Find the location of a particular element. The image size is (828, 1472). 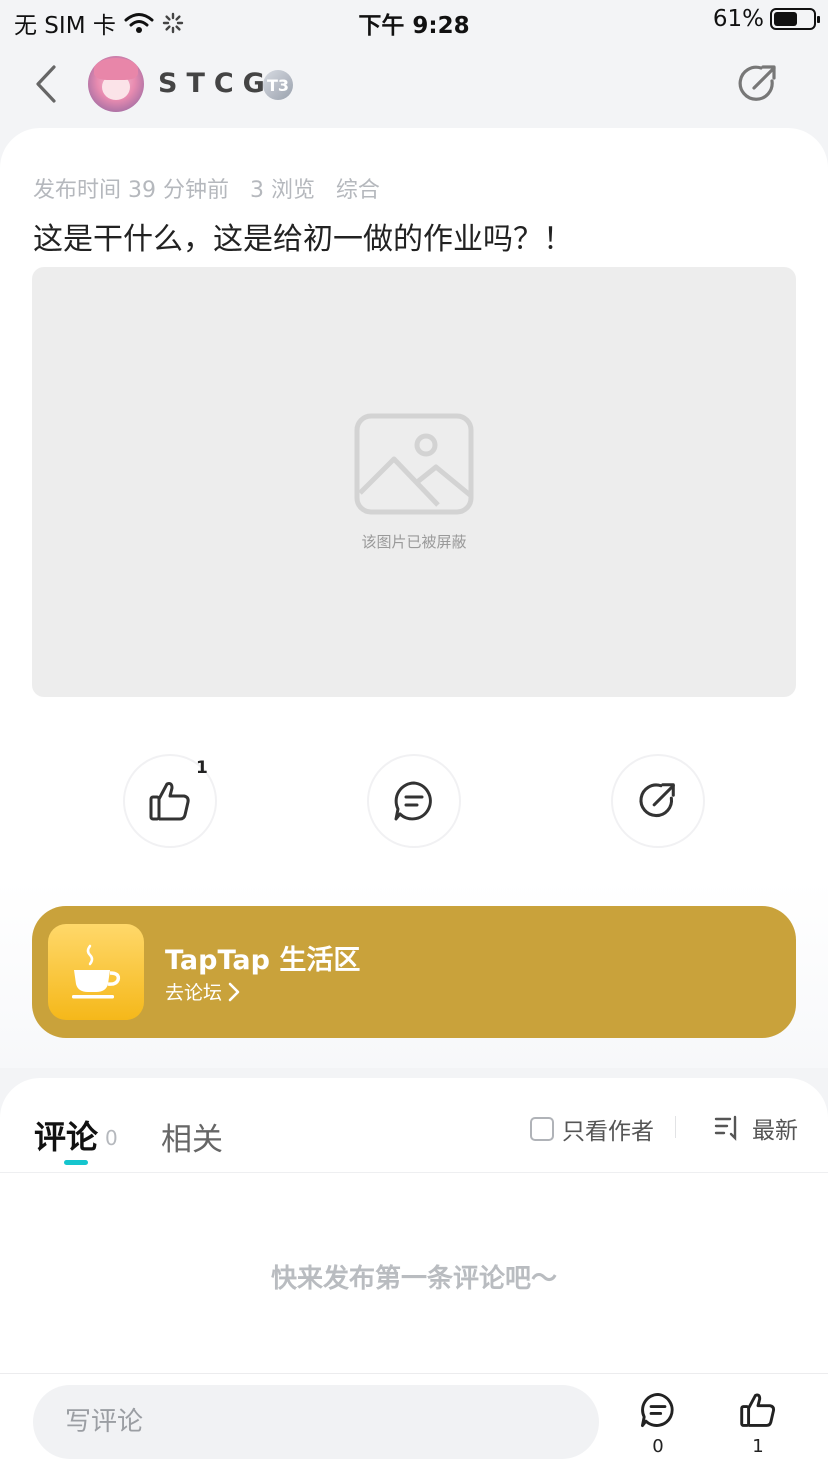

status-time: 下午 9:28 is located at coordinates (414, 26).